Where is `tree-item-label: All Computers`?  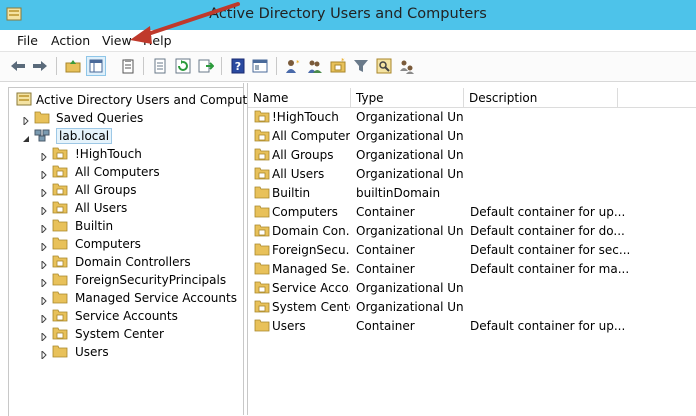 tree-item-label: All Computers is located at coordinates (117, 172).